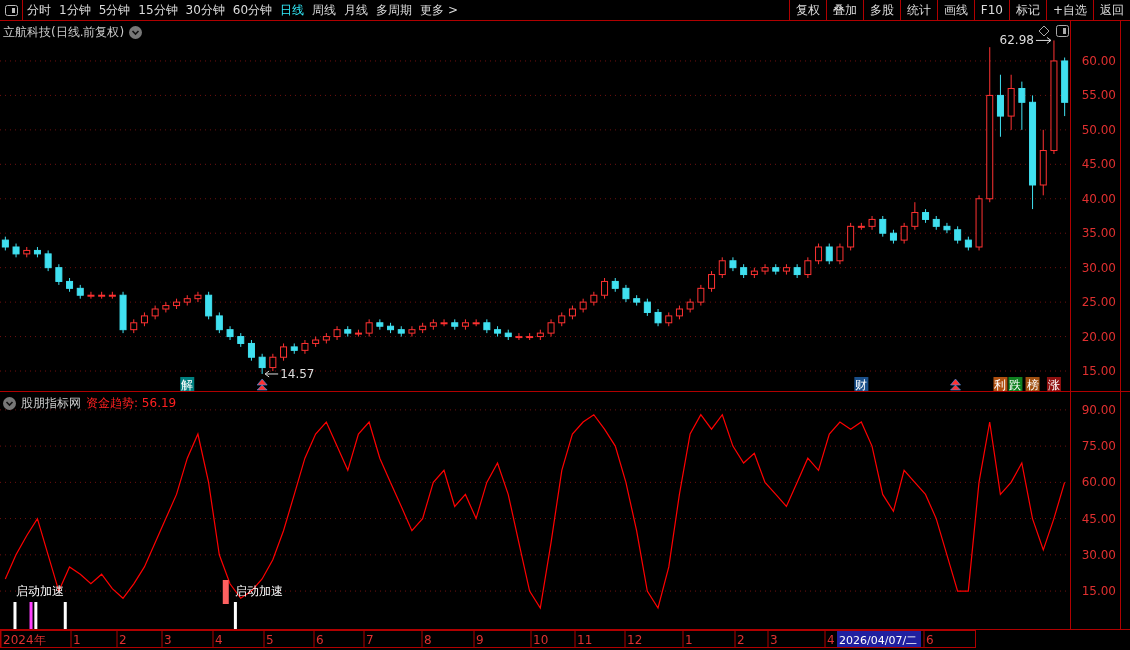 The height and width of the screenshot is (650, 1130). Describe the element at coordinates (1098, 409) in the screenshot. I see `axis-label: 90.00` at that location.